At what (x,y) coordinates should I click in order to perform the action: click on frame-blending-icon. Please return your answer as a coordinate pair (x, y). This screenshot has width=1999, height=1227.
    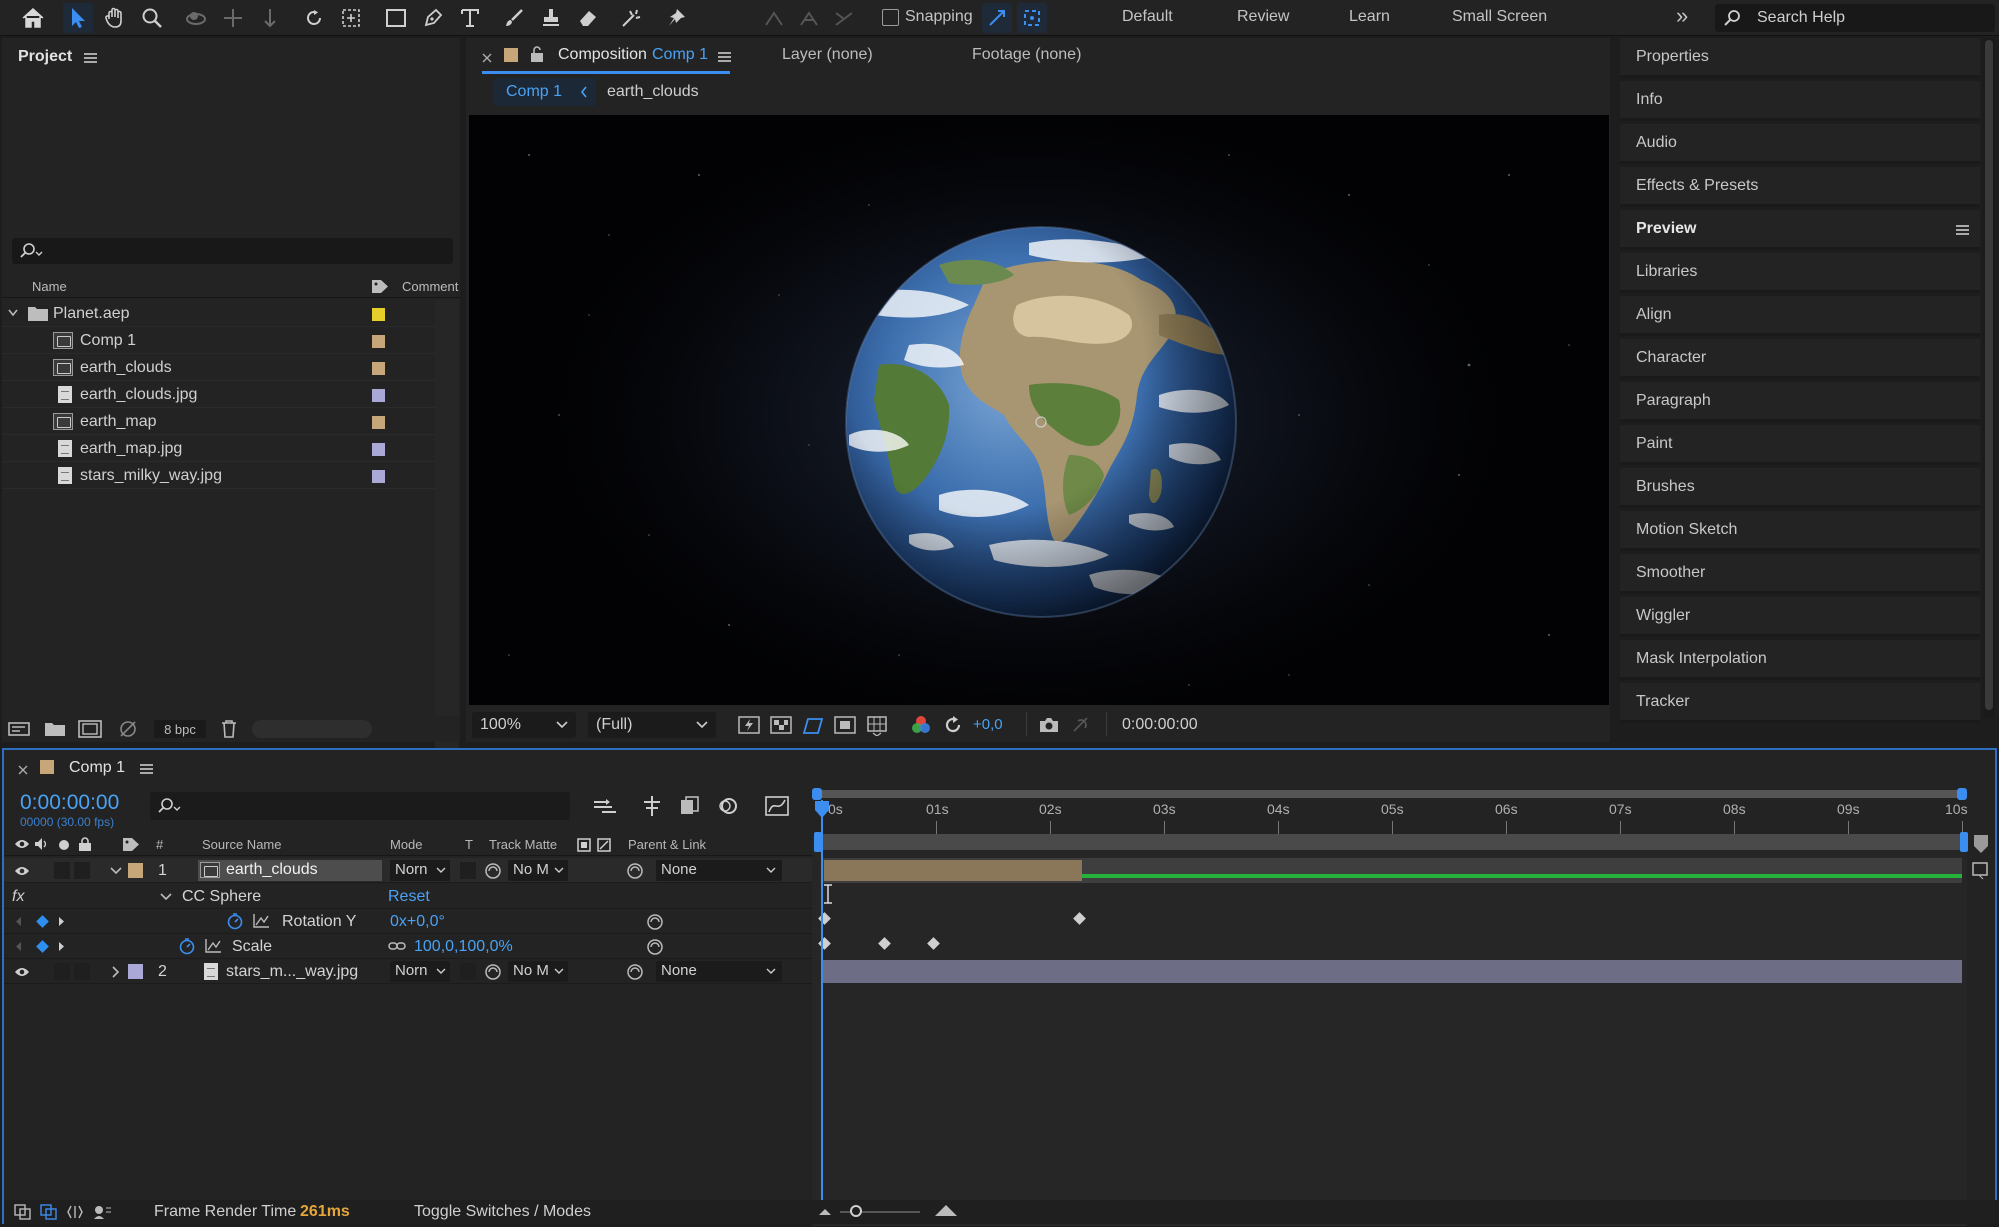
    Looking at the image, I should click on (690, 806).